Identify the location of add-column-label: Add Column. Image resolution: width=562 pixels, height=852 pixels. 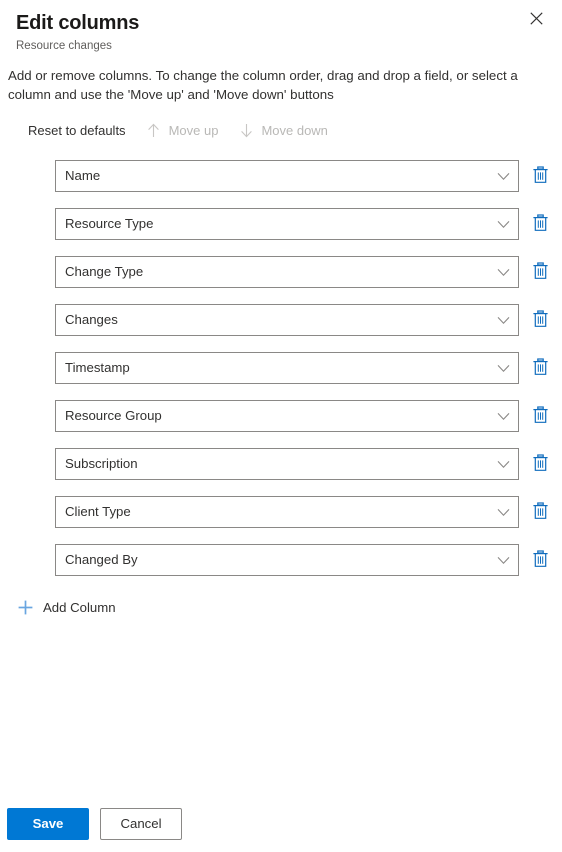
(79, 607).